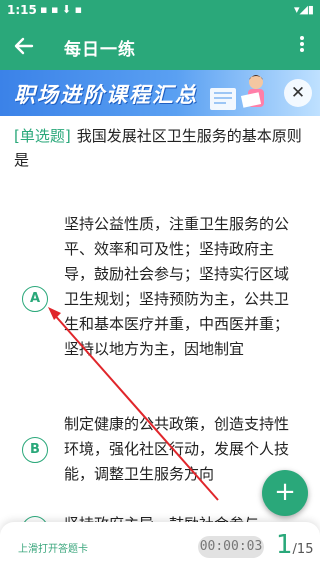  What do you see at coordinates (53, 549) in the screenshot?
I see `answer-card-hint: 上滑打开答题卡` at bounding box center [53, 549].